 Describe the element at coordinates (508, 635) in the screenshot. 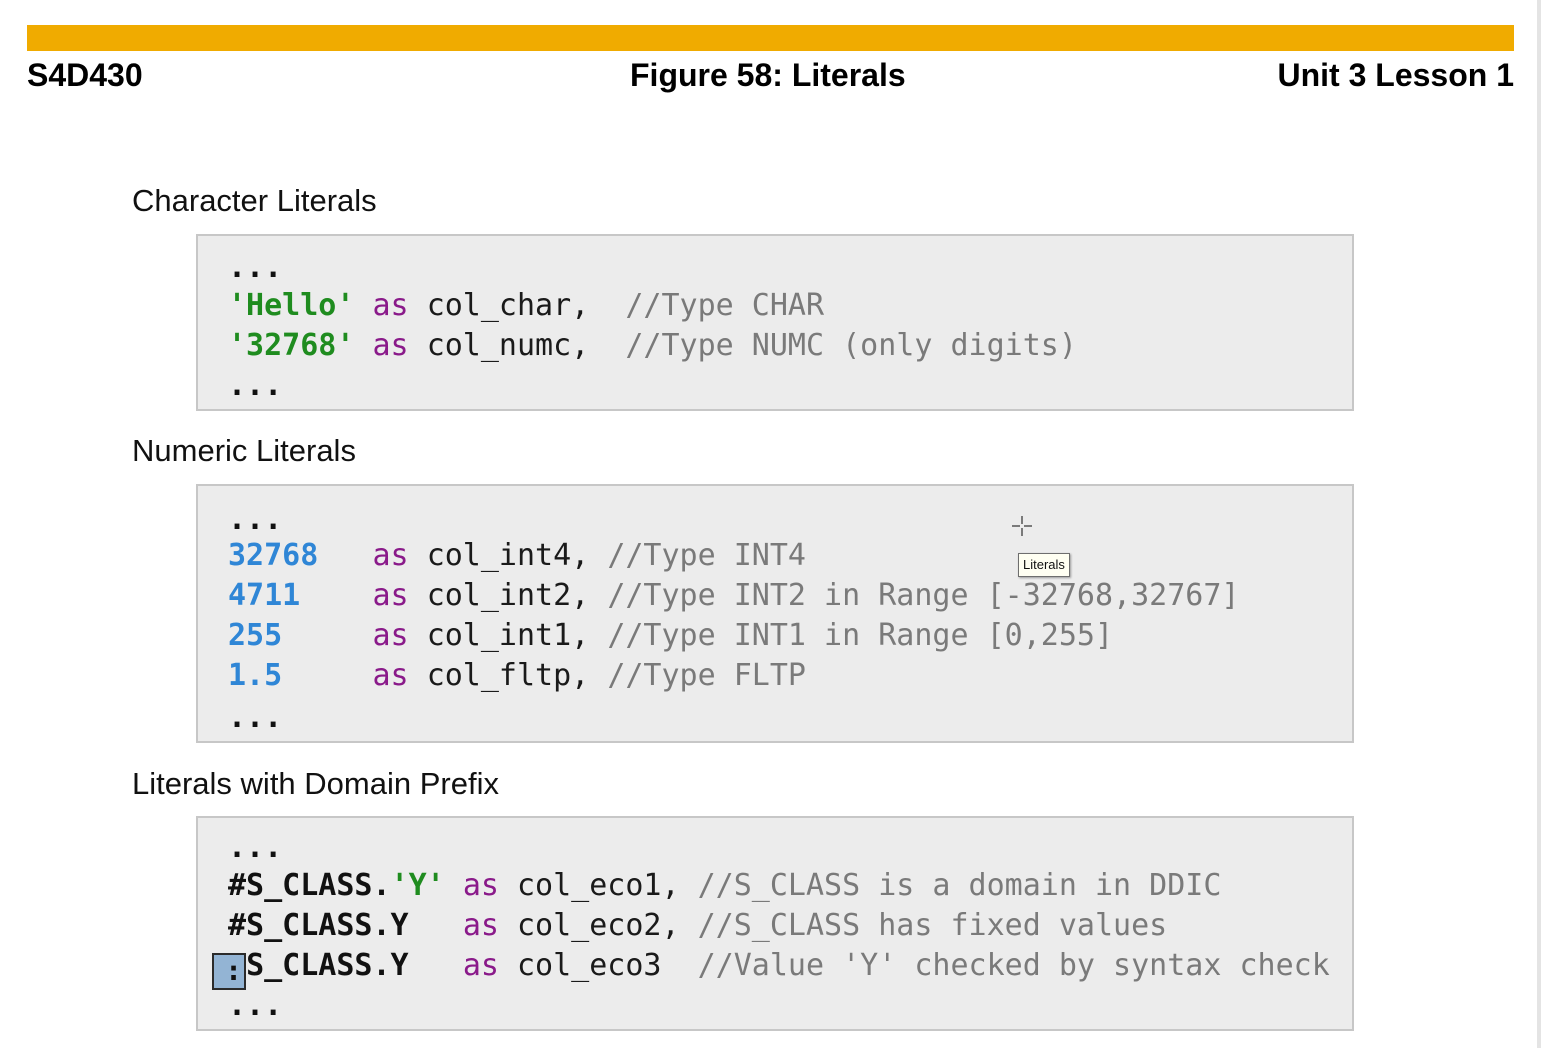

I see `column-name: col_int1,` at that location.